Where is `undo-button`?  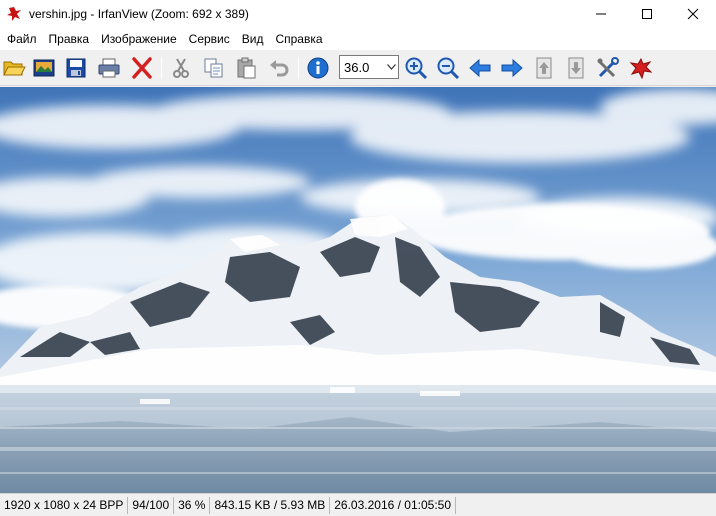 undo-button is located at coordinates (279, 68).